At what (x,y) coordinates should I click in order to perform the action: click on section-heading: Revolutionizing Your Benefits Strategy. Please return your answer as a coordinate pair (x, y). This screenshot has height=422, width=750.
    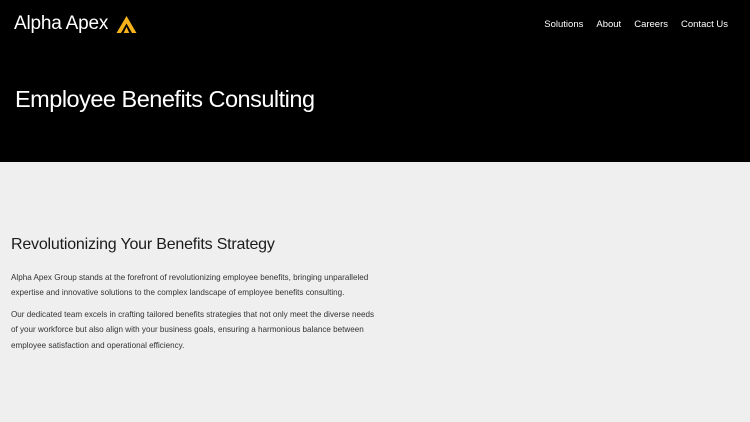
    Looking at the image, I should click on (143, 244).